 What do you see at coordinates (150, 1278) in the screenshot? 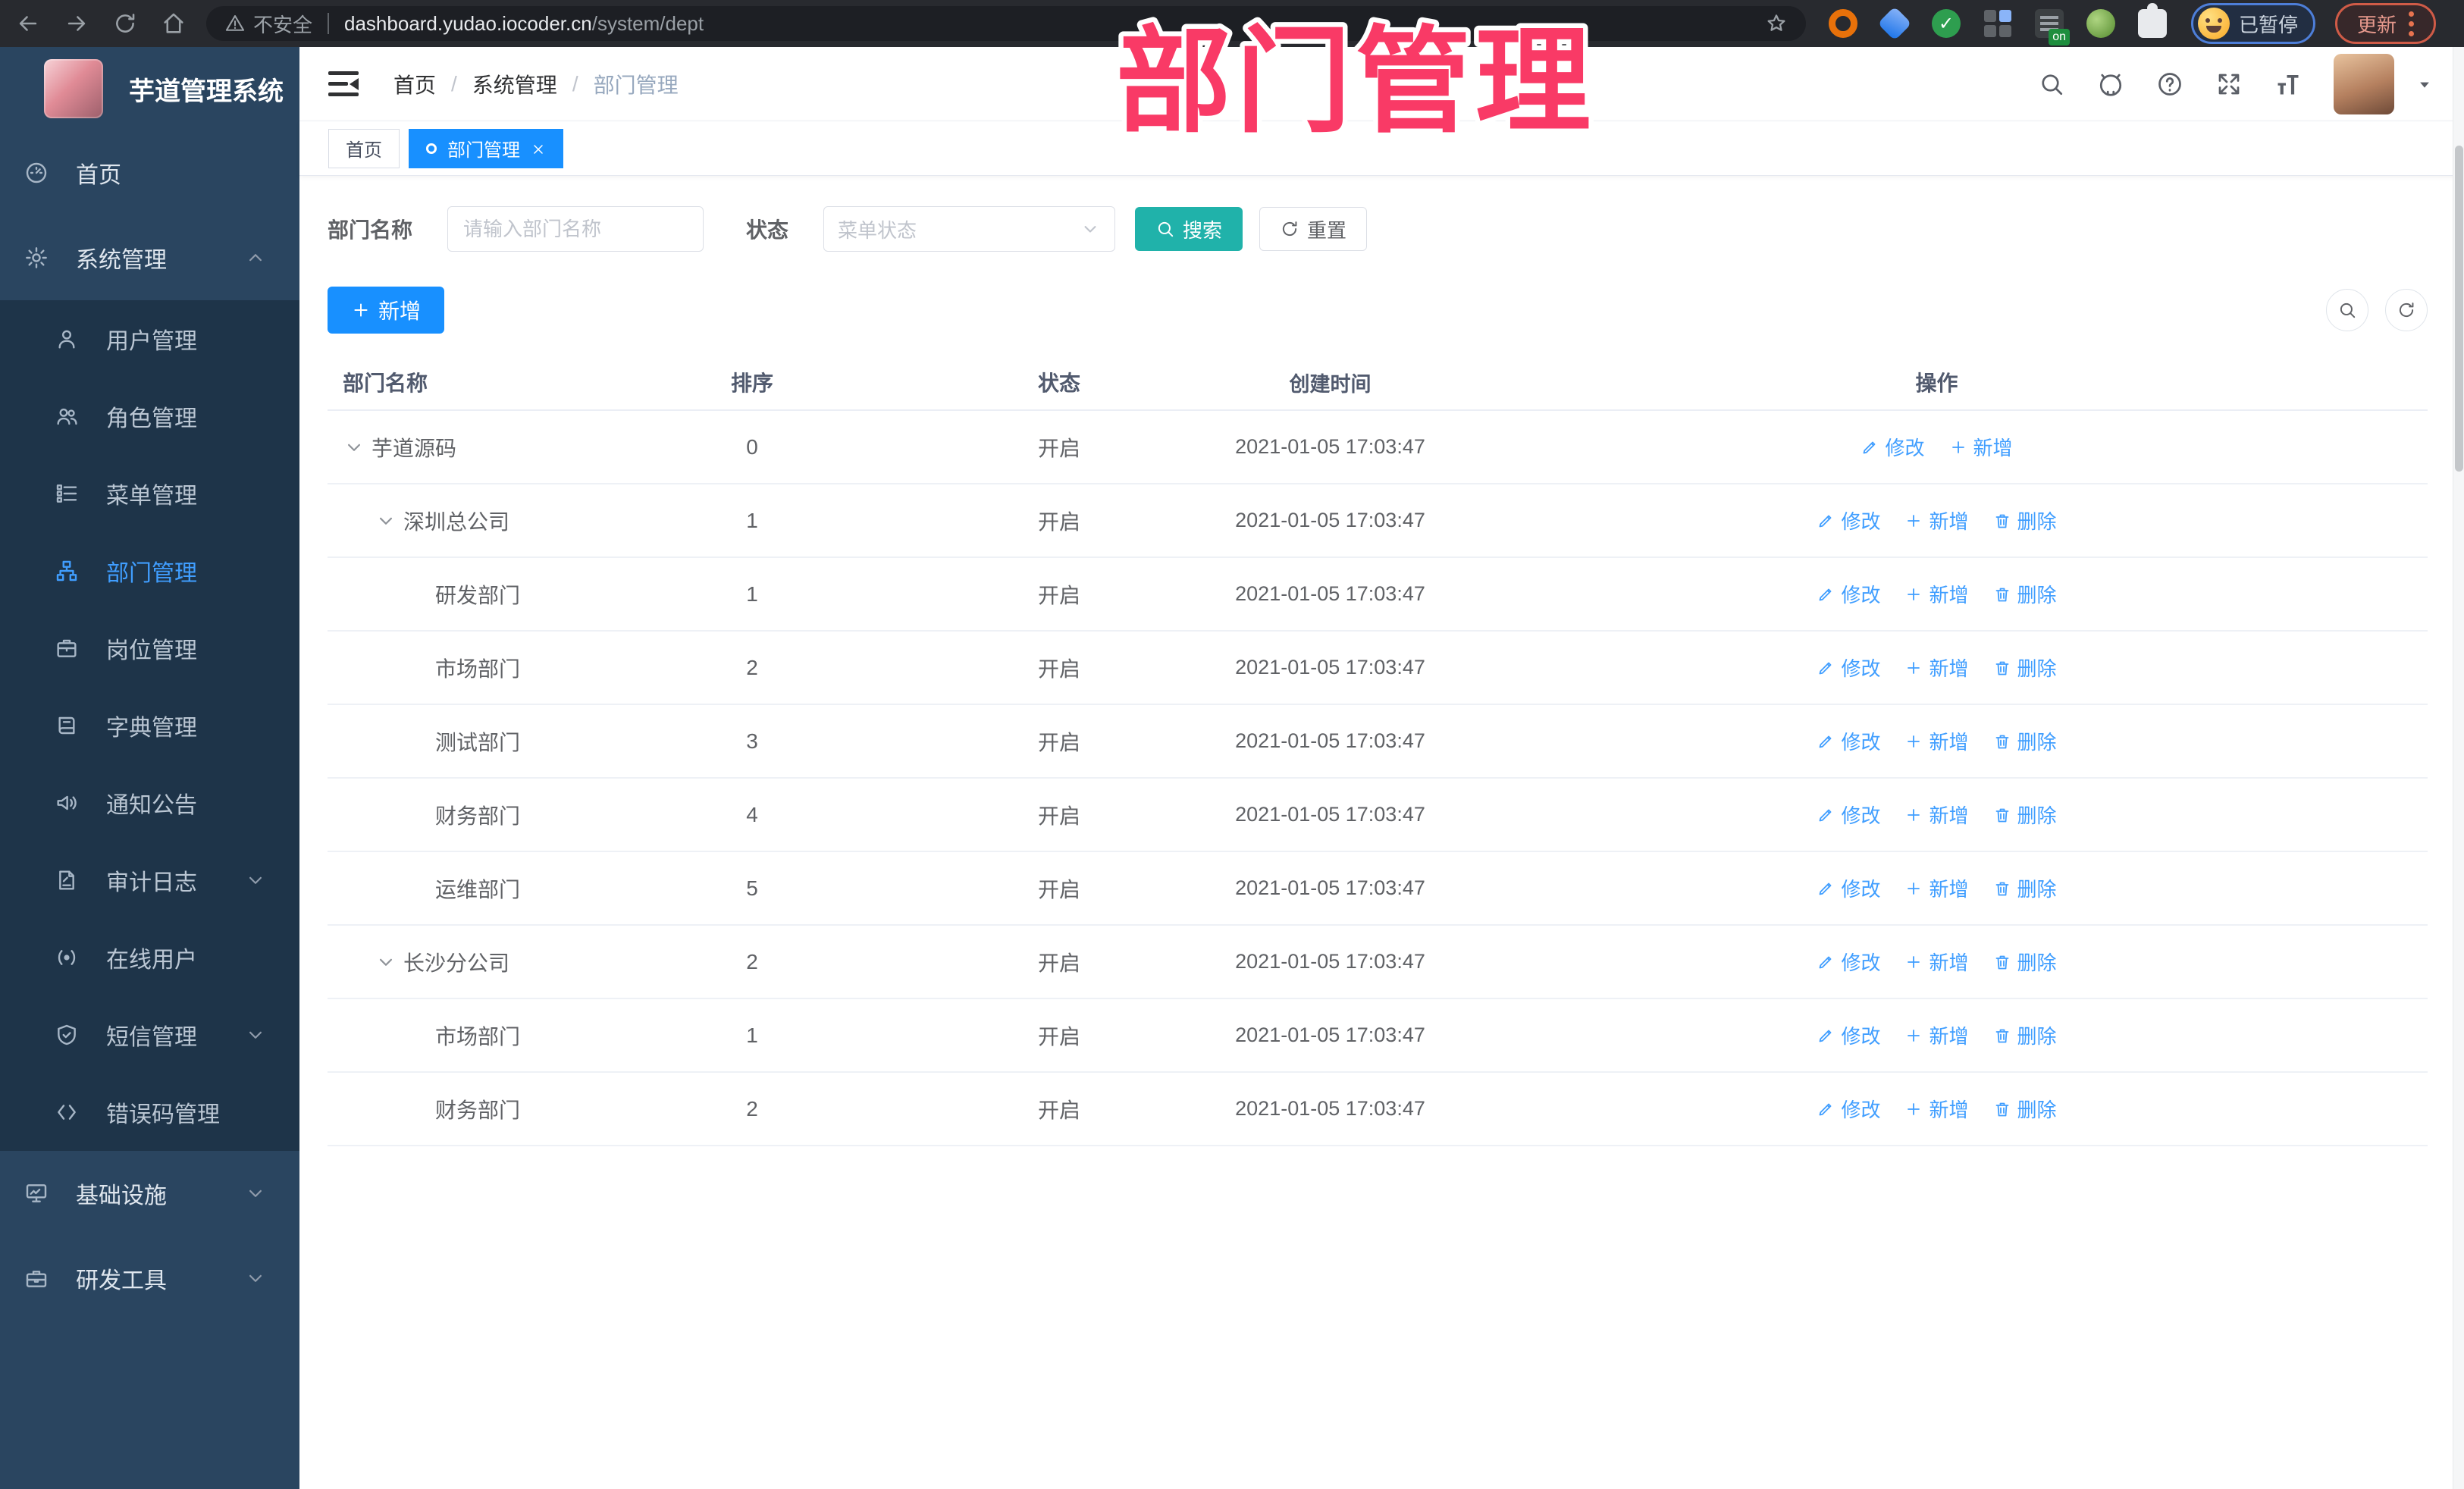
I see `sidebar-item-devtools: 研发工具` at bounding box center [150, 1278].